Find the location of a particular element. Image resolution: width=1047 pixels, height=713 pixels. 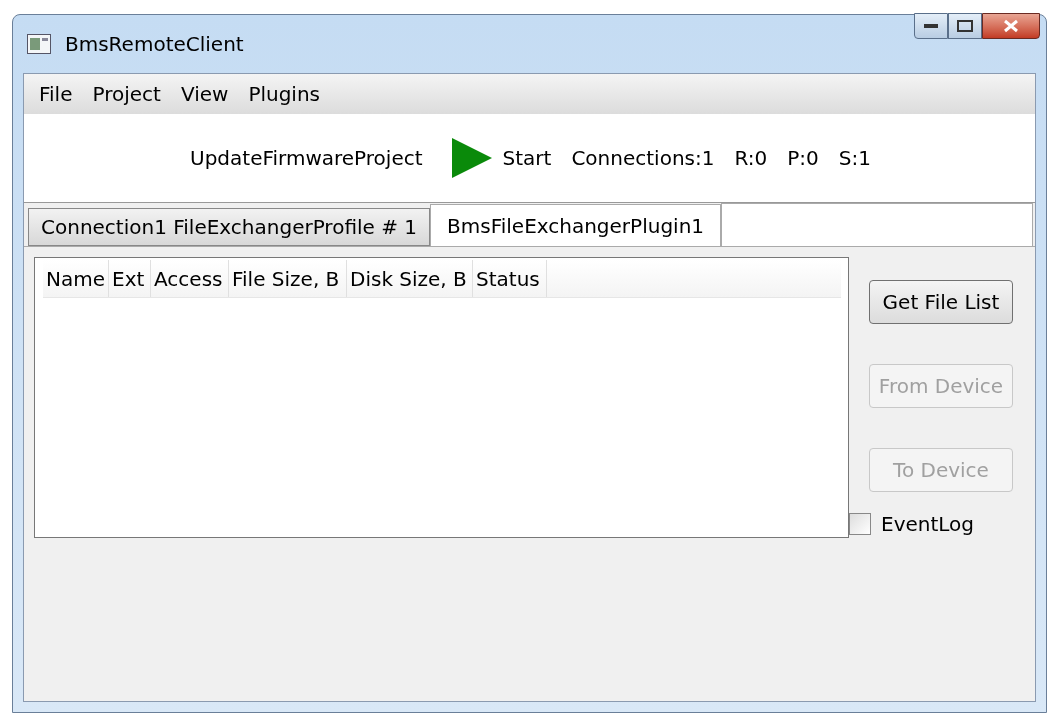

tab: BmsFileExchangerPlugin1 is located at coordinates (576, 225).